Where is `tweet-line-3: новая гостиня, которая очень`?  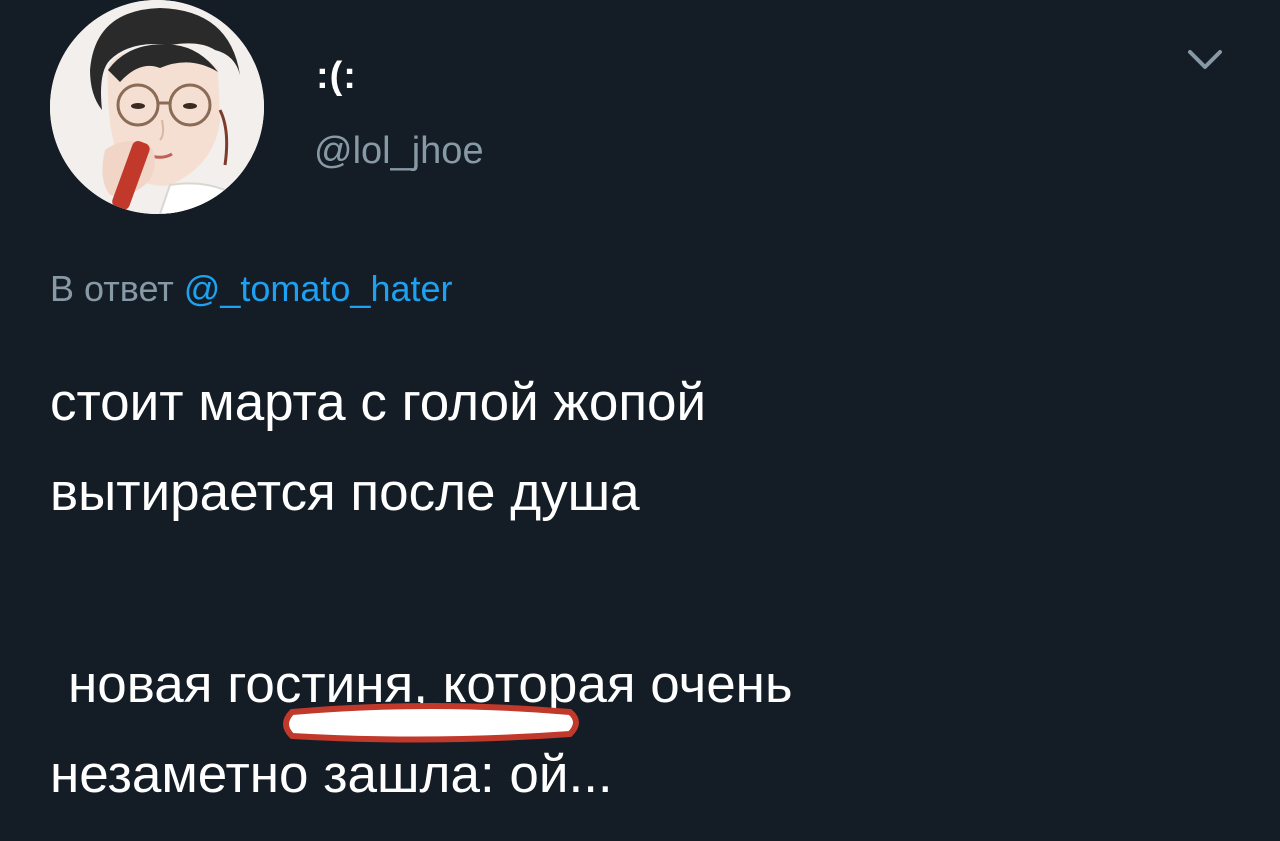
tweet-line-3: новая гостиня, которая очень is located at coordinates (430, 684).